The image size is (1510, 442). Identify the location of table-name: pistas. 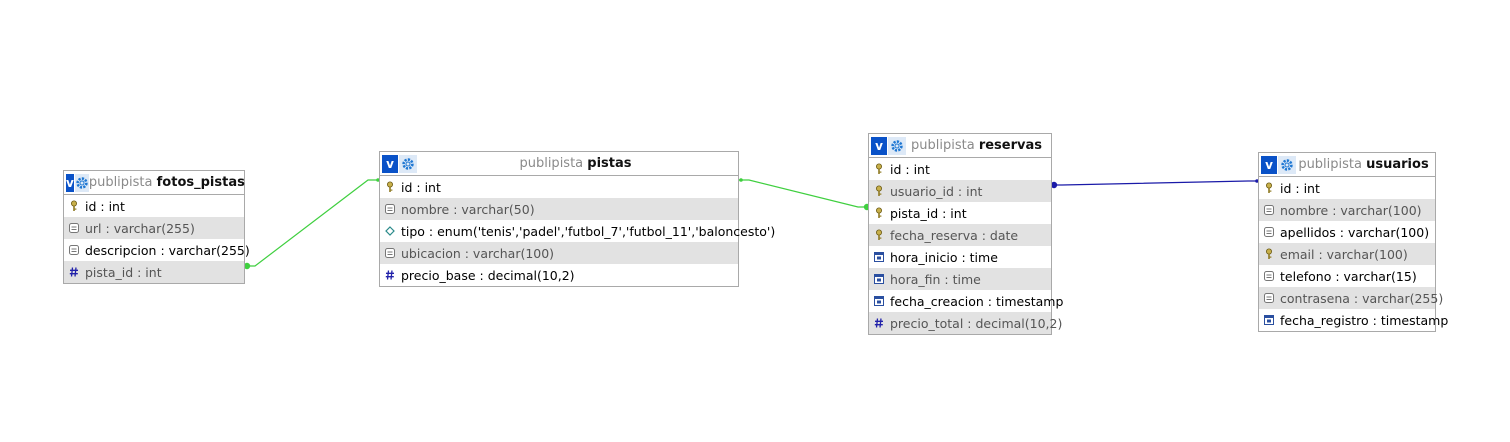
(609, 163).